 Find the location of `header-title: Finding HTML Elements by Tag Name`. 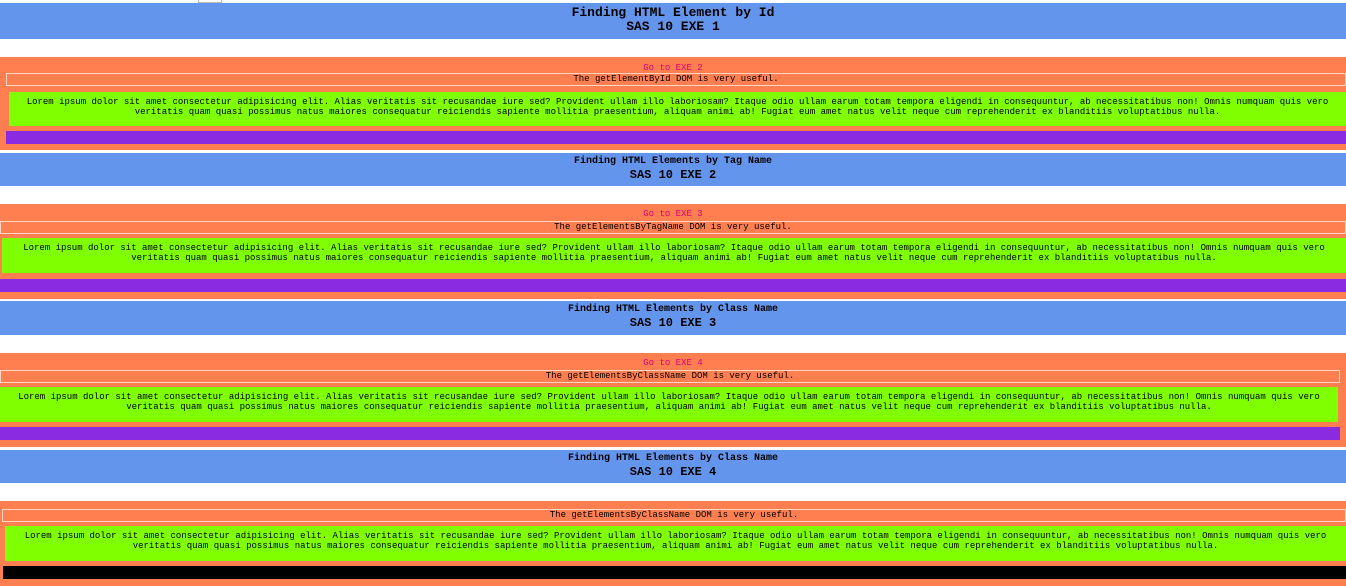

header-title: Finding HTML Elements by Tag Name is located at coordinates (673, 161).